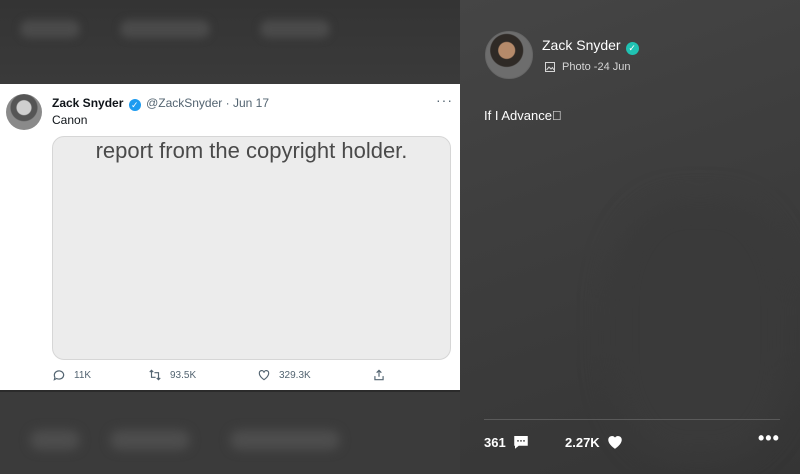 The width and height of the screenshot is (800, 474). I want to click on likes-button: 2.27K, so click(594, 442).